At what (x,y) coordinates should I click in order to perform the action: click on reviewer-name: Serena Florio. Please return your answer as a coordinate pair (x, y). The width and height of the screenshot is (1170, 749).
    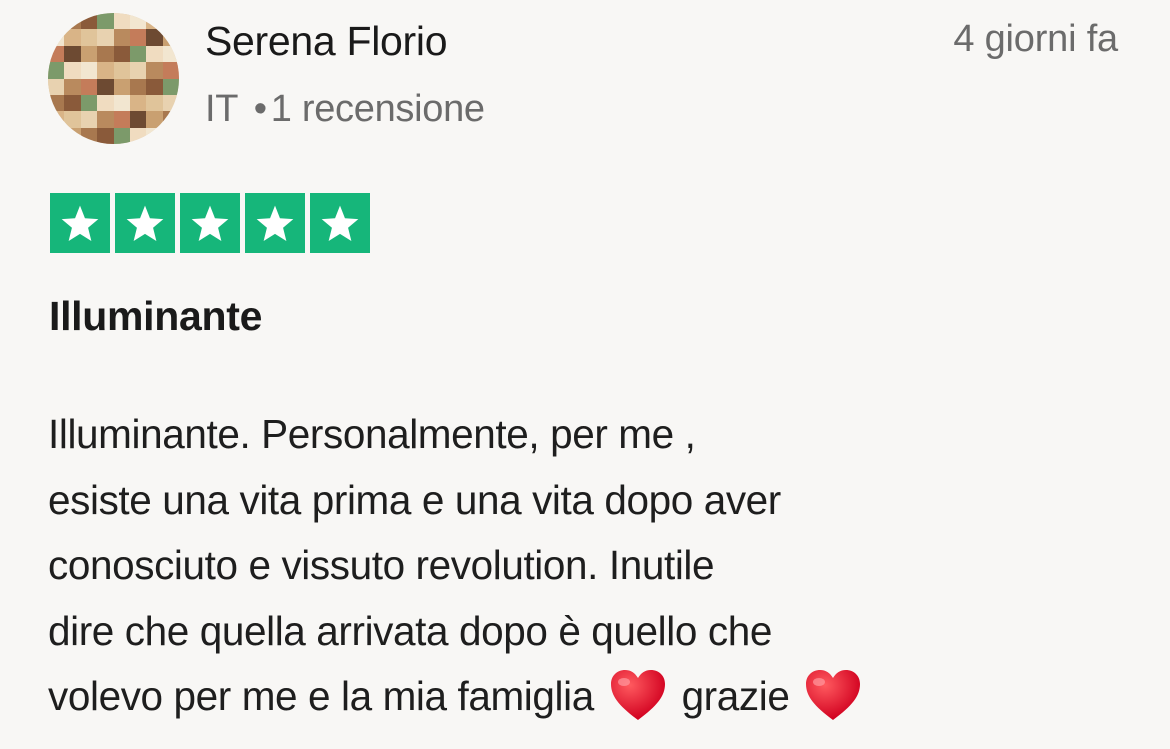
    Looking at the image, I should click on (326, 41).